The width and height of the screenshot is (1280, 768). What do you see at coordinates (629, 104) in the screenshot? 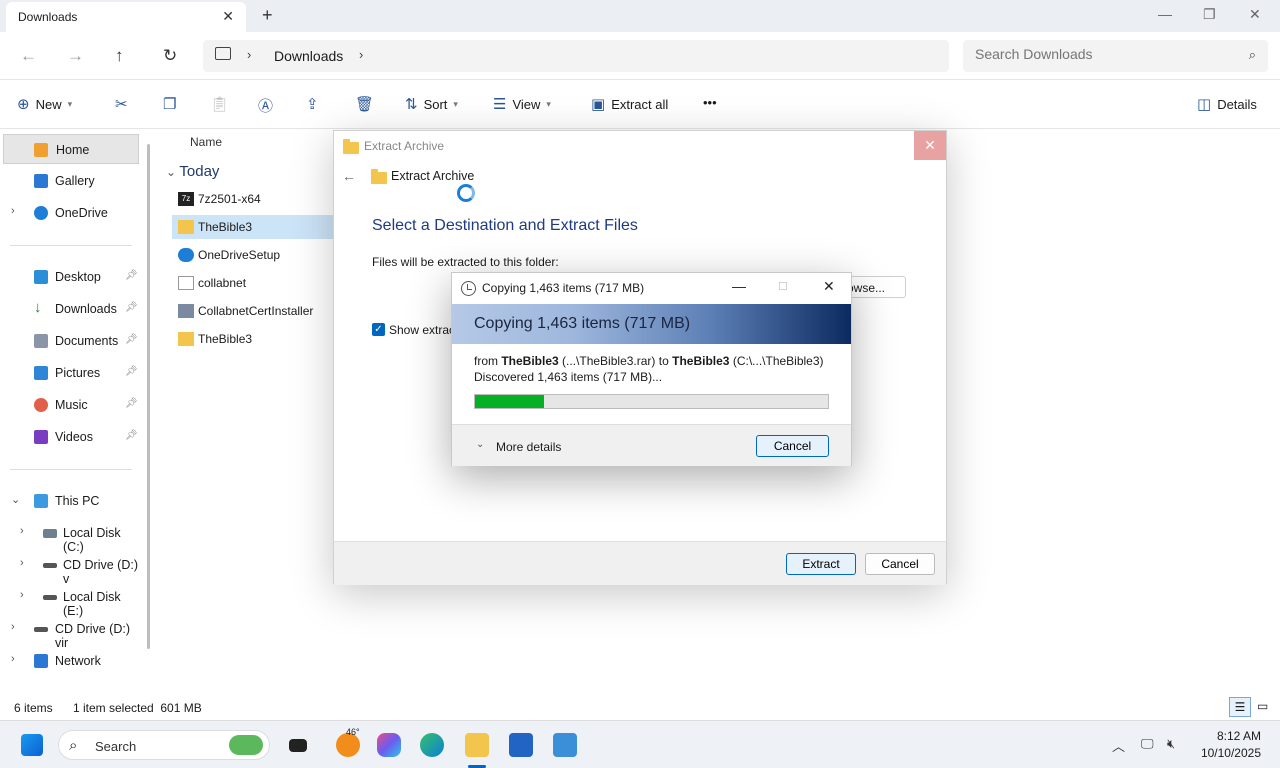
I see `extract-all-button: ▣ Extract all` at bounding box center [629, 104].